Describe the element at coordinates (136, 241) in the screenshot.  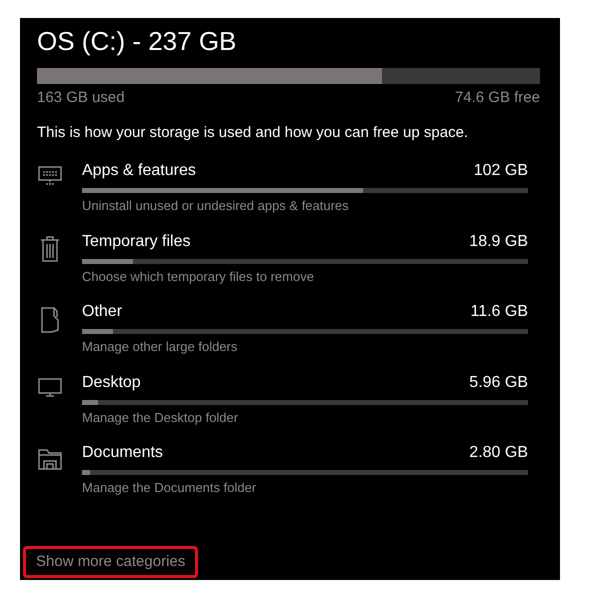
I see `category-name: Temporary files` at that location.